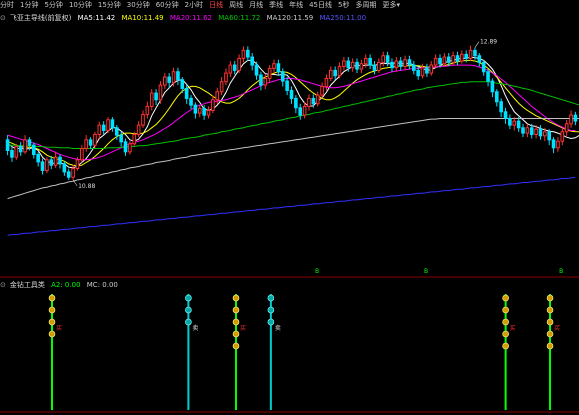  I want to click on price-annotation: 10.88, so click(86, 186).